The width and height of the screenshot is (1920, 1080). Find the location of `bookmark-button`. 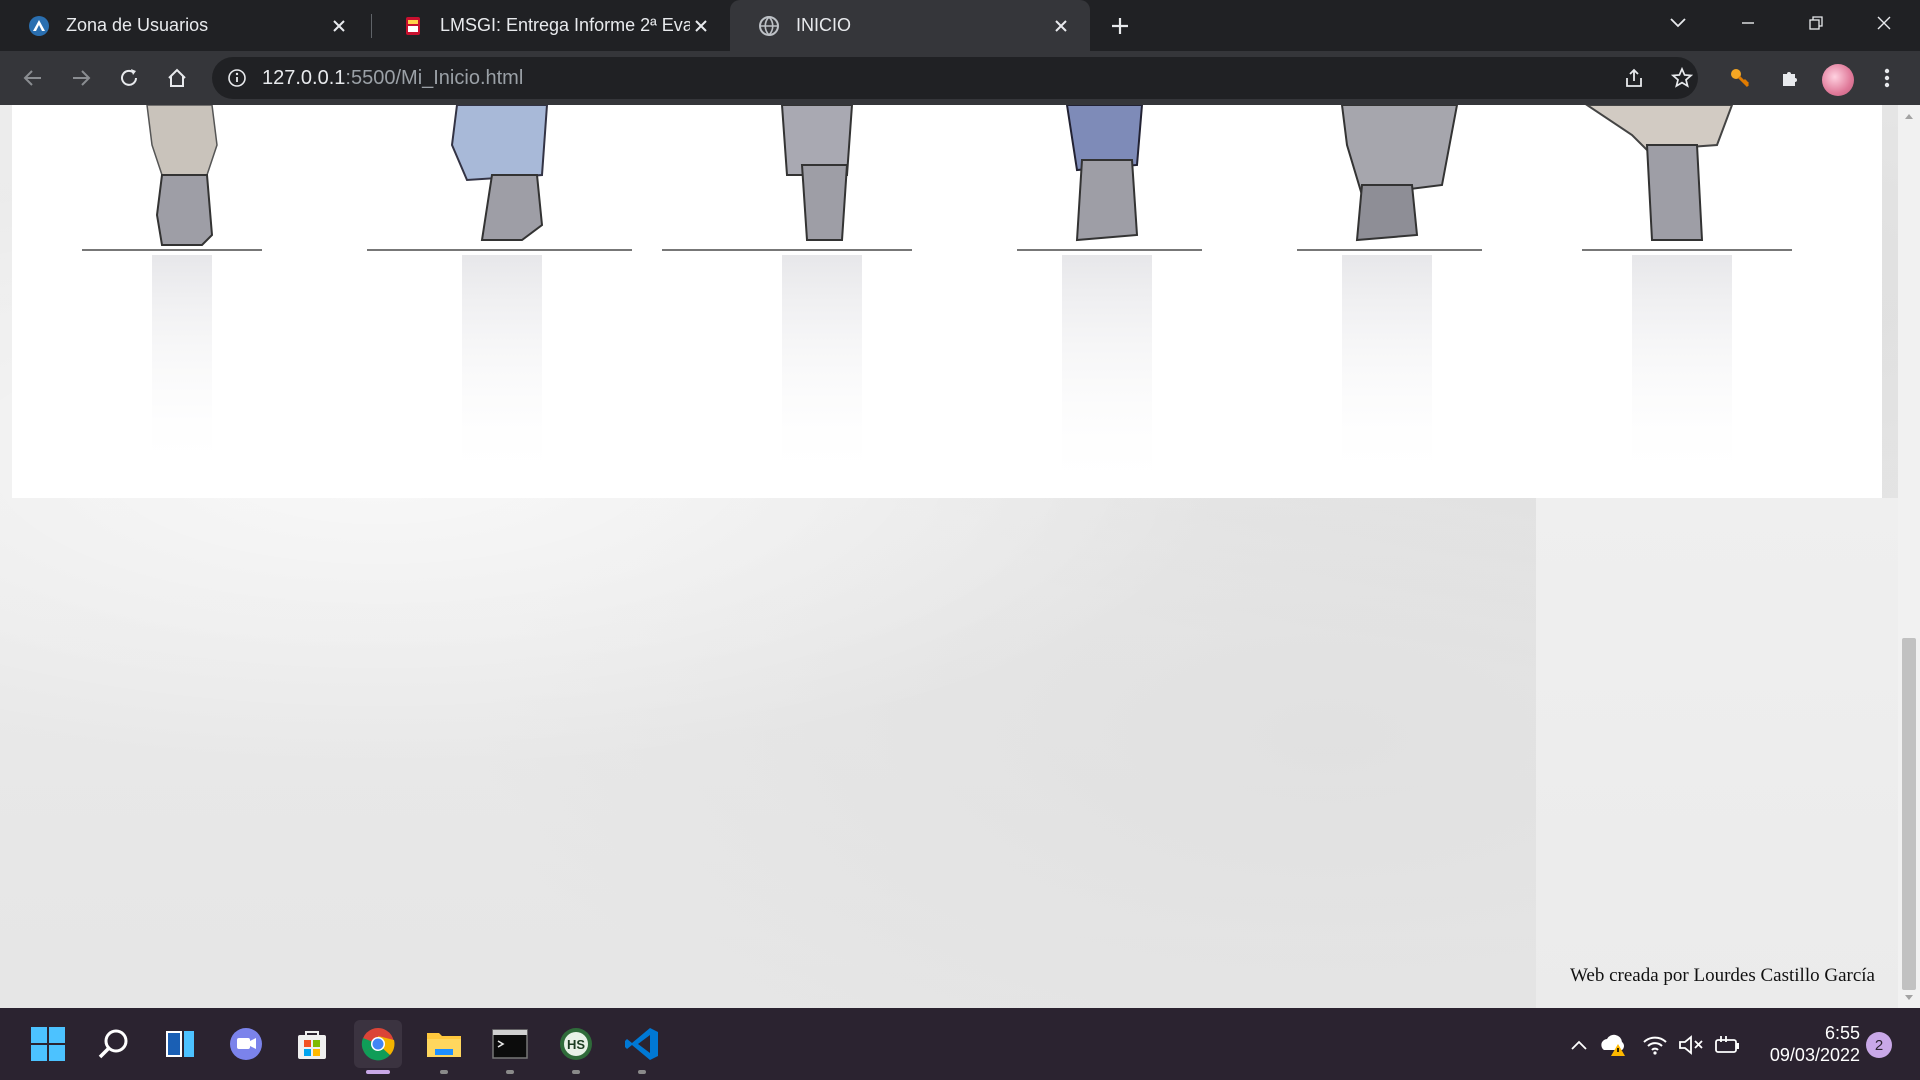

bookmark-button is located at coordinates (1682, 78).